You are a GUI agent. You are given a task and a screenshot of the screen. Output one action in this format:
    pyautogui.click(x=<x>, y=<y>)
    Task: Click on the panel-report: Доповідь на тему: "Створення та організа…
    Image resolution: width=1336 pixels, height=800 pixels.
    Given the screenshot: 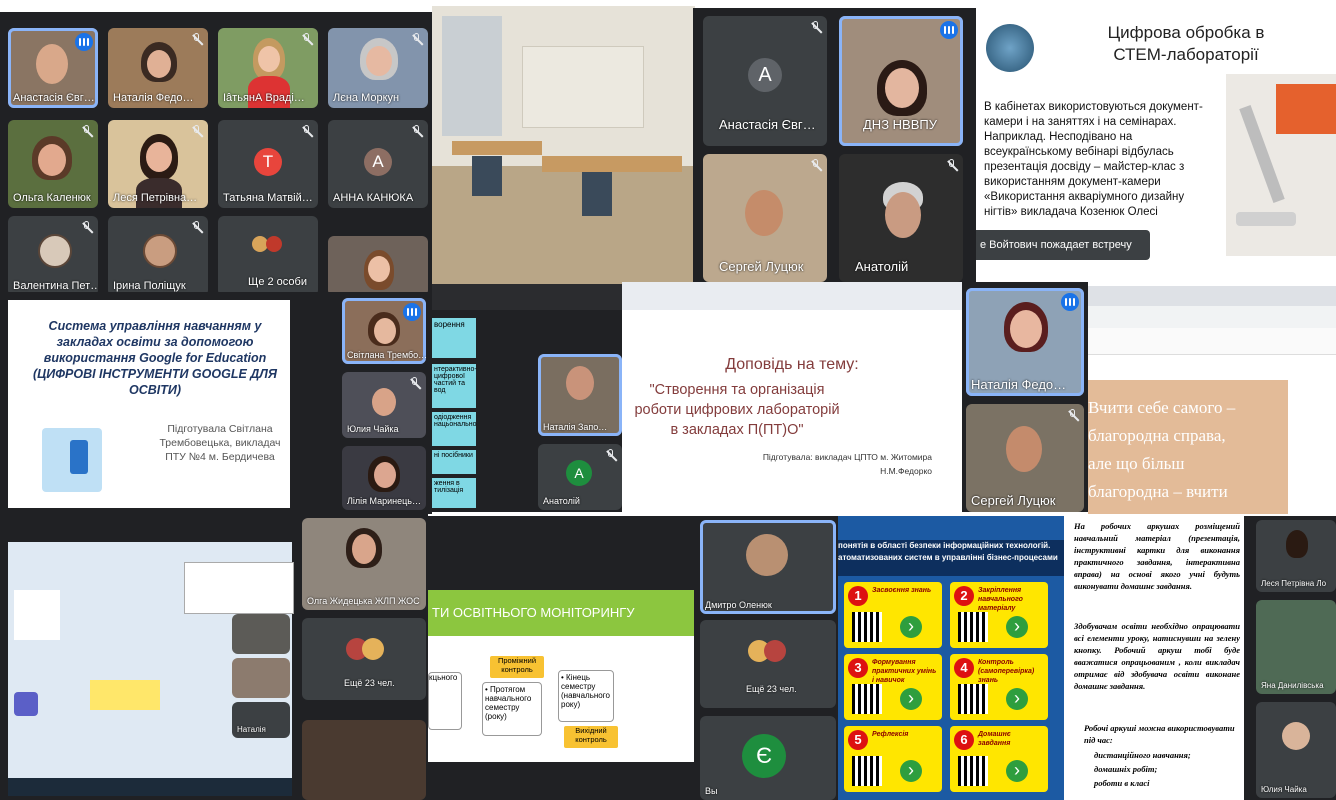 What is the action you would take?
    pyautogui.click(x=855, y=397)
    